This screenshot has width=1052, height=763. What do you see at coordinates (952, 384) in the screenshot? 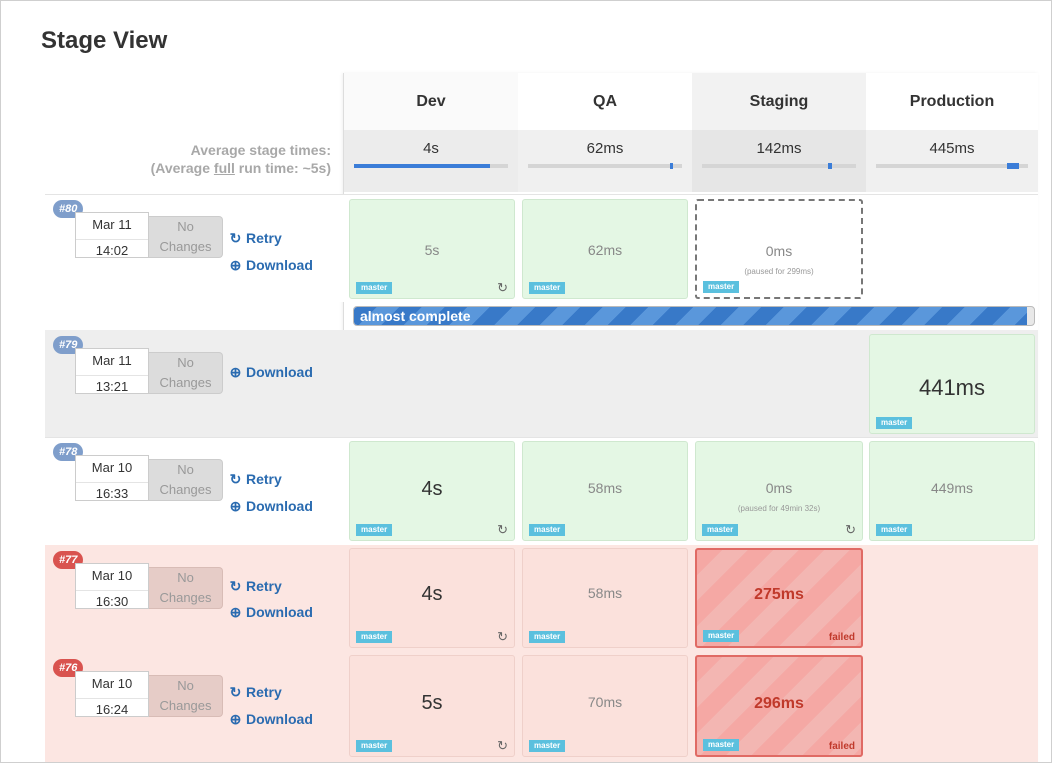
I see `stage-cell-production: 441ms master` at bounding box center [952, 384].